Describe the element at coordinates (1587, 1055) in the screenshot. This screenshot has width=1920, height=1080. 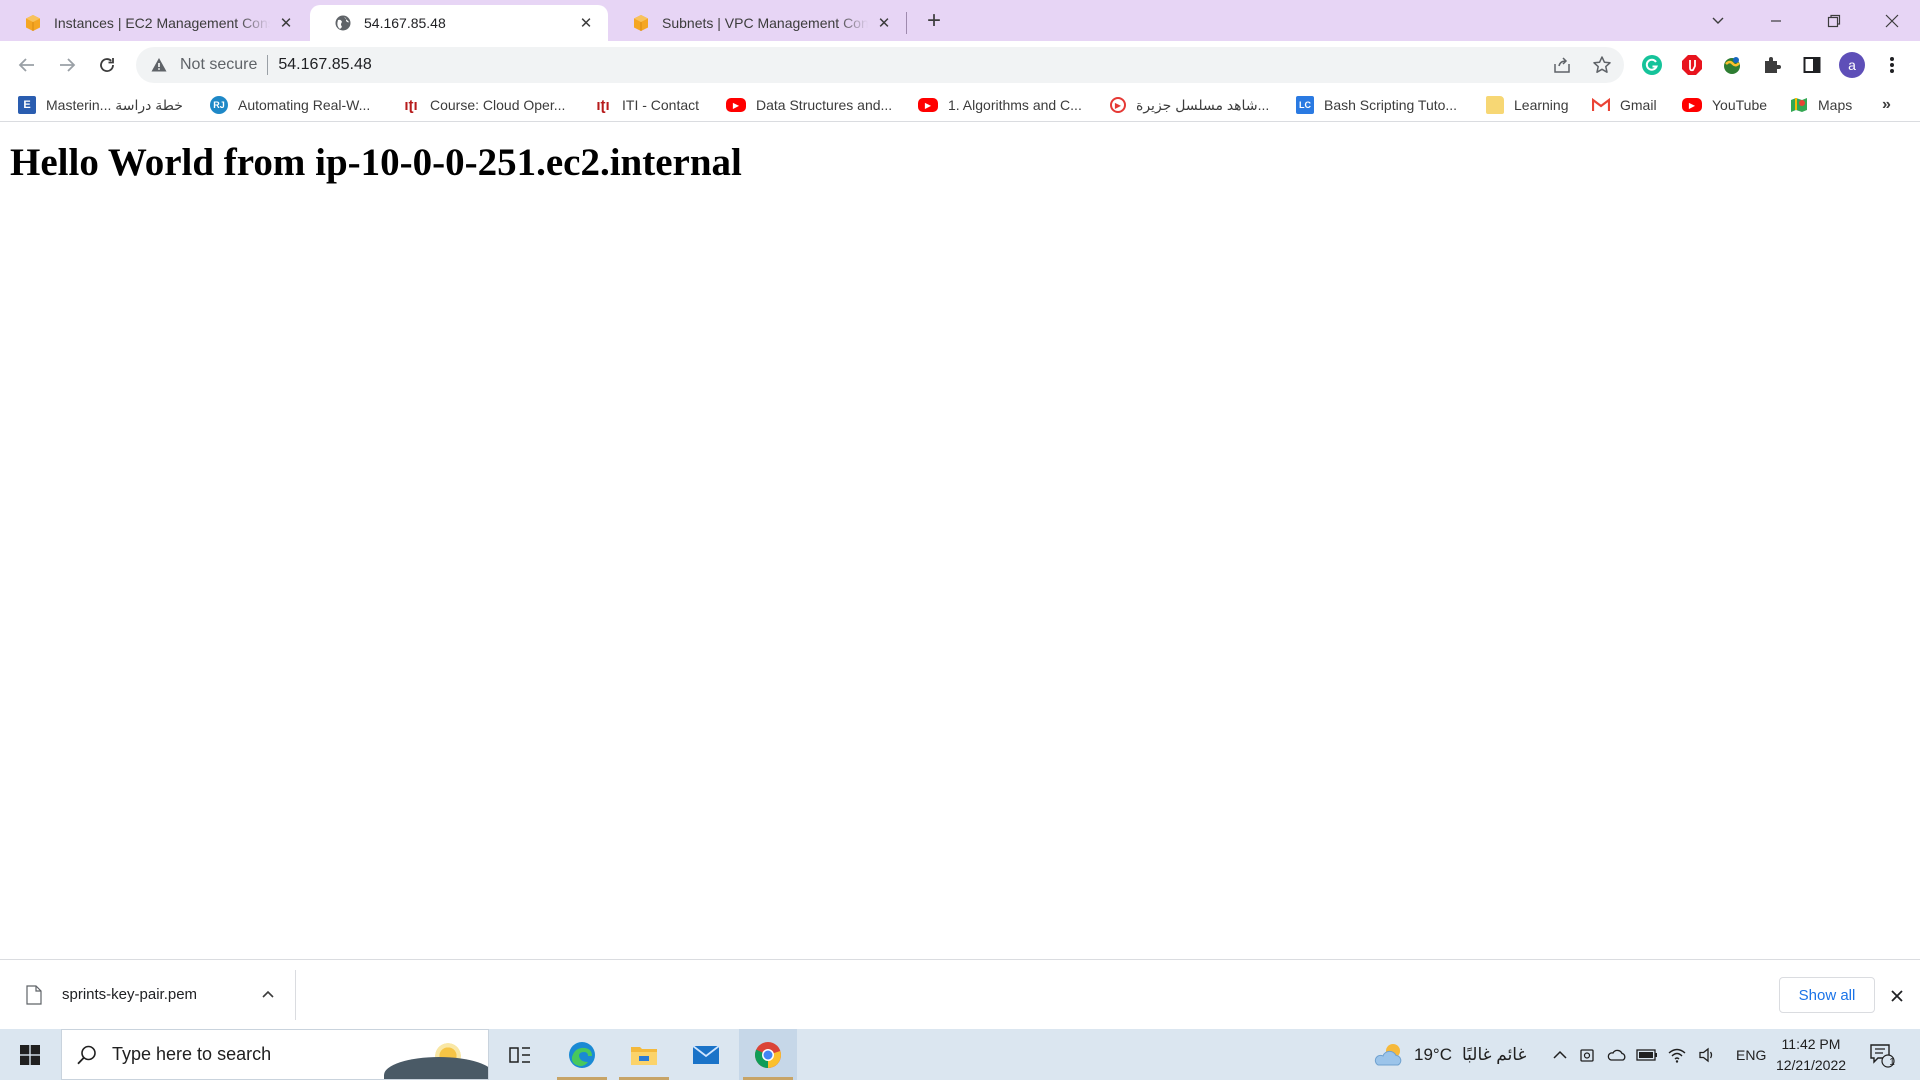
I see `meet-now-icon` at that location.